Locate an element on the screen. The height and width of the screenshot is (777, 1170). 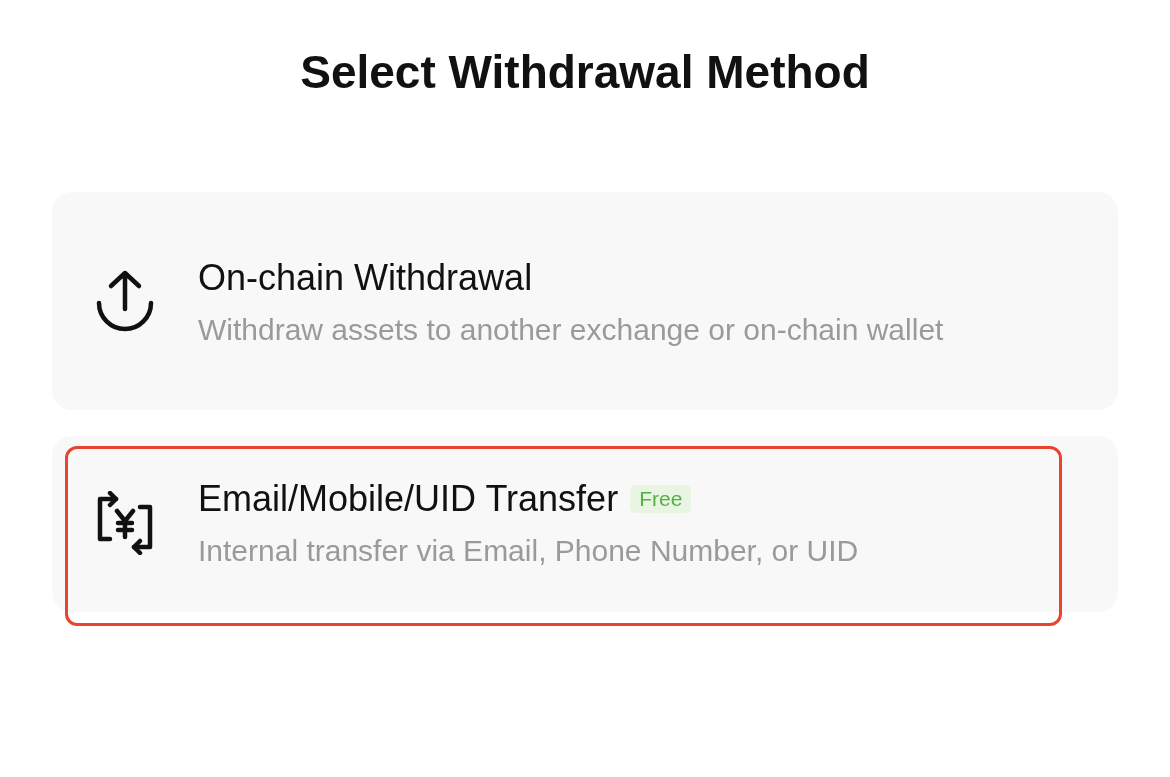
page-title: Select Withdrawal Method is located at coordinates (585, 72).